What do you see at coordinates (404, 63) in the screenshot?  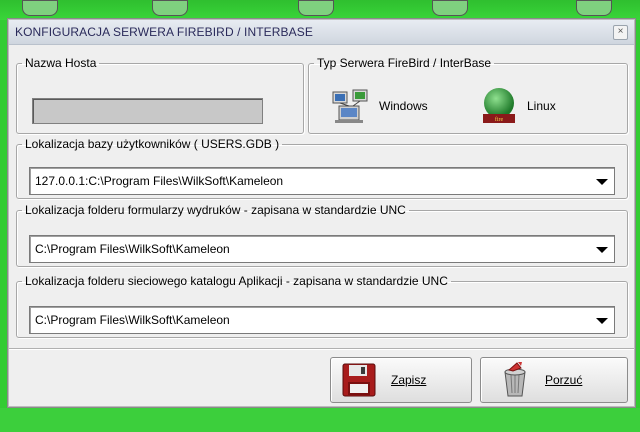 I see `server-type-legend: Typ Serwera FireBird / InterBase` at bounding box center [404, 63].